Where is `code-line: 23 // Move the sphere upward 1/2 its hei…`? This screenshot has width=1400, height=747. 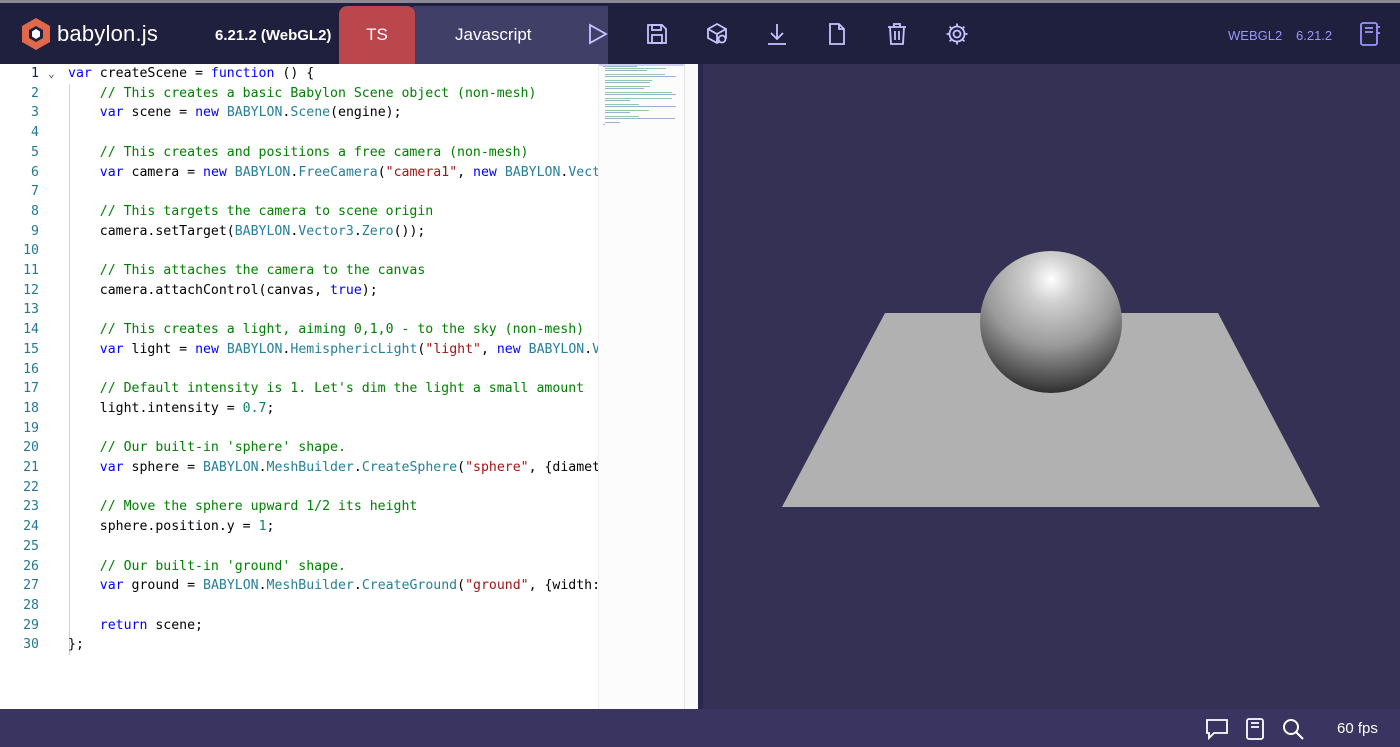
code-line: 23 // Move the sphere upward 1/2 its hei… is located at coordinates (299, 507).